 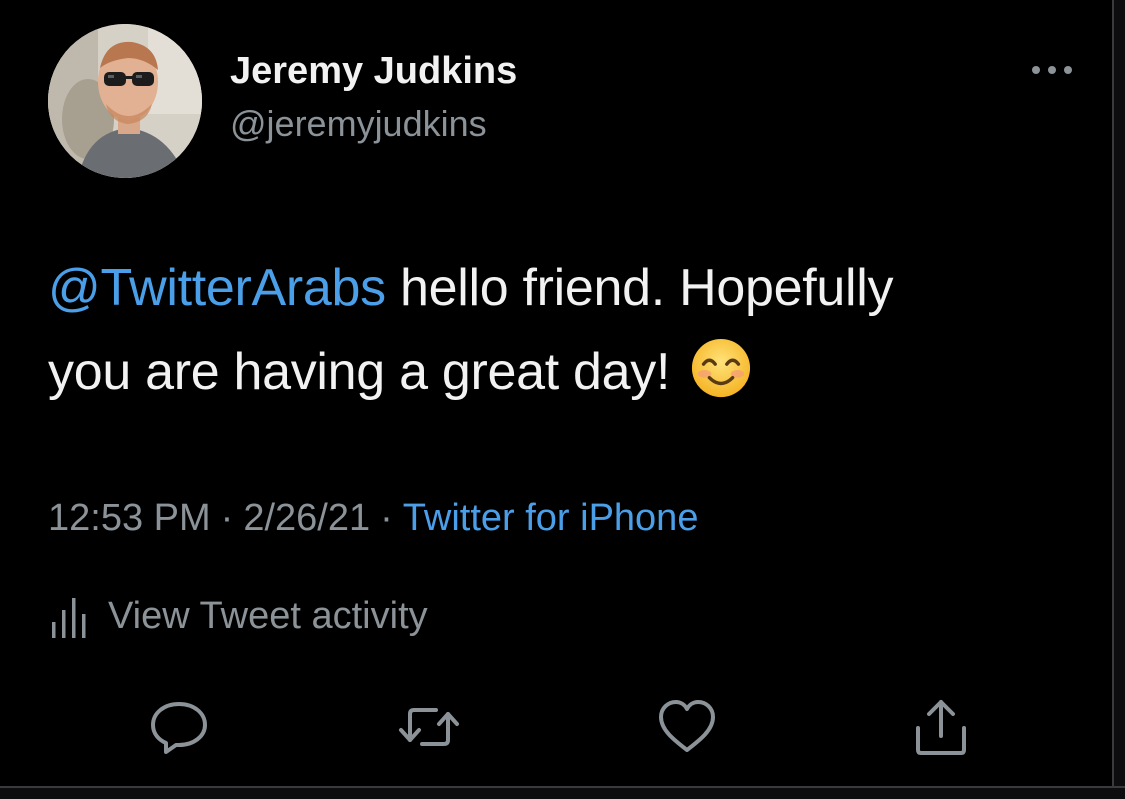 I want to click on reply-icon, so click(x=179, y=728).